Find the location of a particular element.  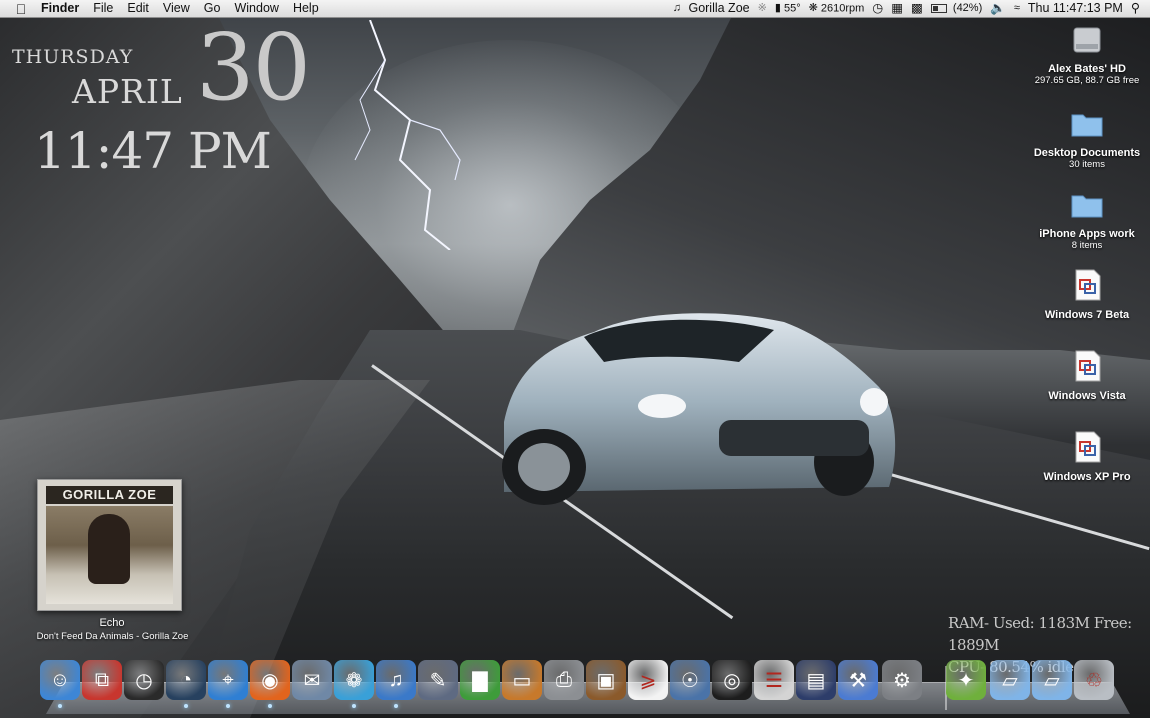

dock-item-safari: ⌖ is located at coordinates (228, 684).